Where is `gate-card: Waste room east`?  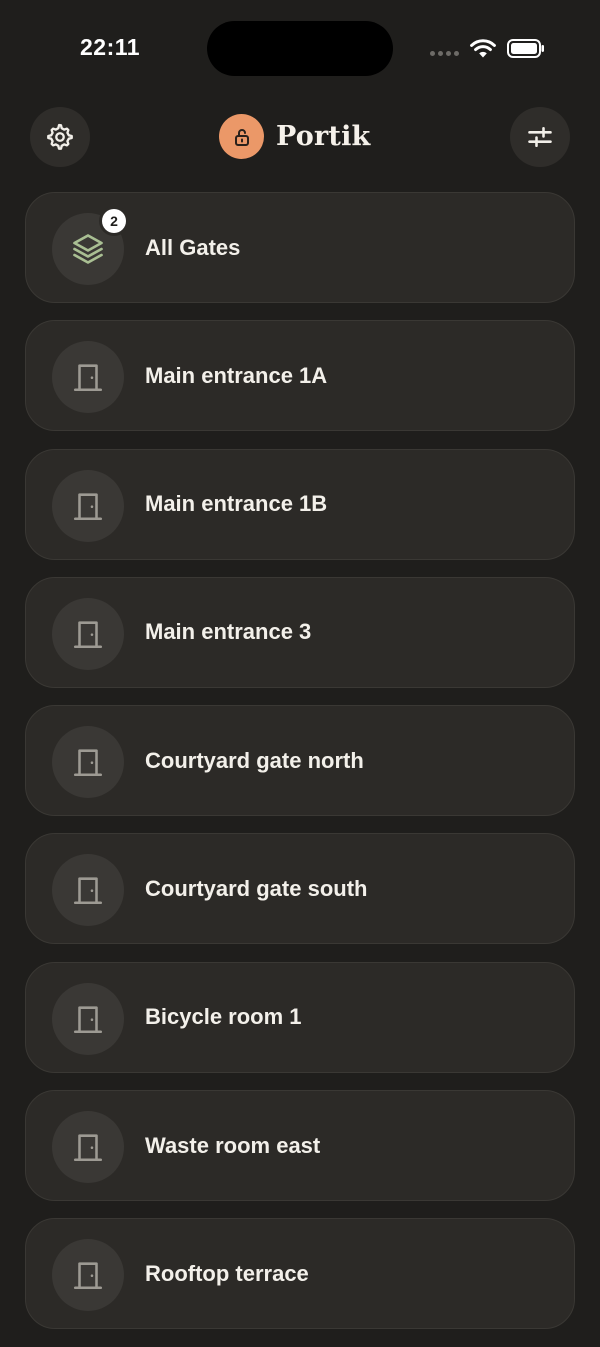 gate-card: Waste room east is located at coordinates (300, 1146).